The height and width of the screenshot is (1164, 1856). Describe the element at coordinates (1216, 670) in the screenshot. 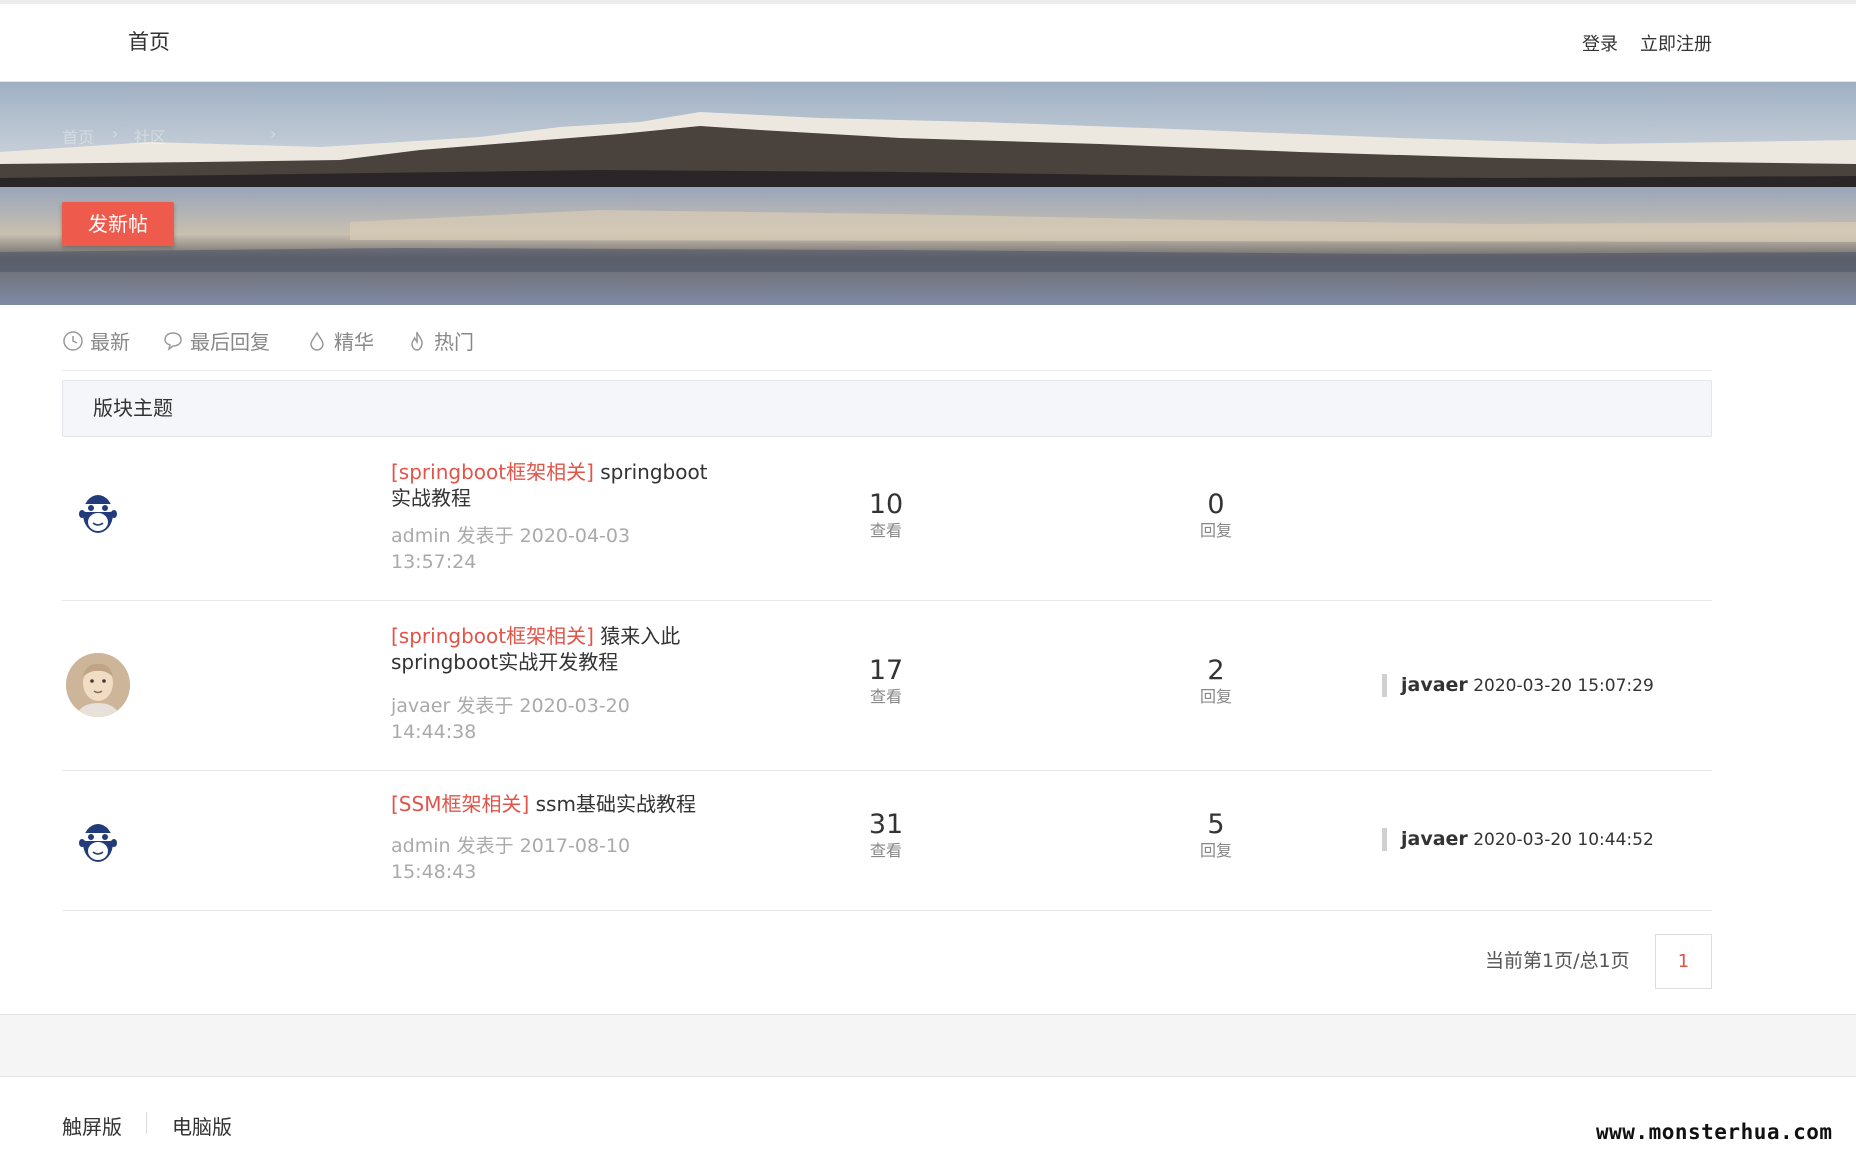

I see `reply-count-value: 2` at that location.